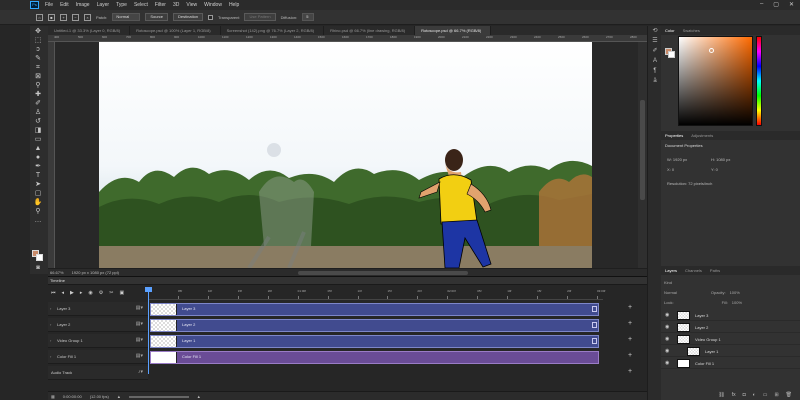 Image resolution: width=800 pixels, height=400 pixels. Describe the element at coordinates (90, 293) in the screenshot. I see `audio-icon: ◉` at that location.